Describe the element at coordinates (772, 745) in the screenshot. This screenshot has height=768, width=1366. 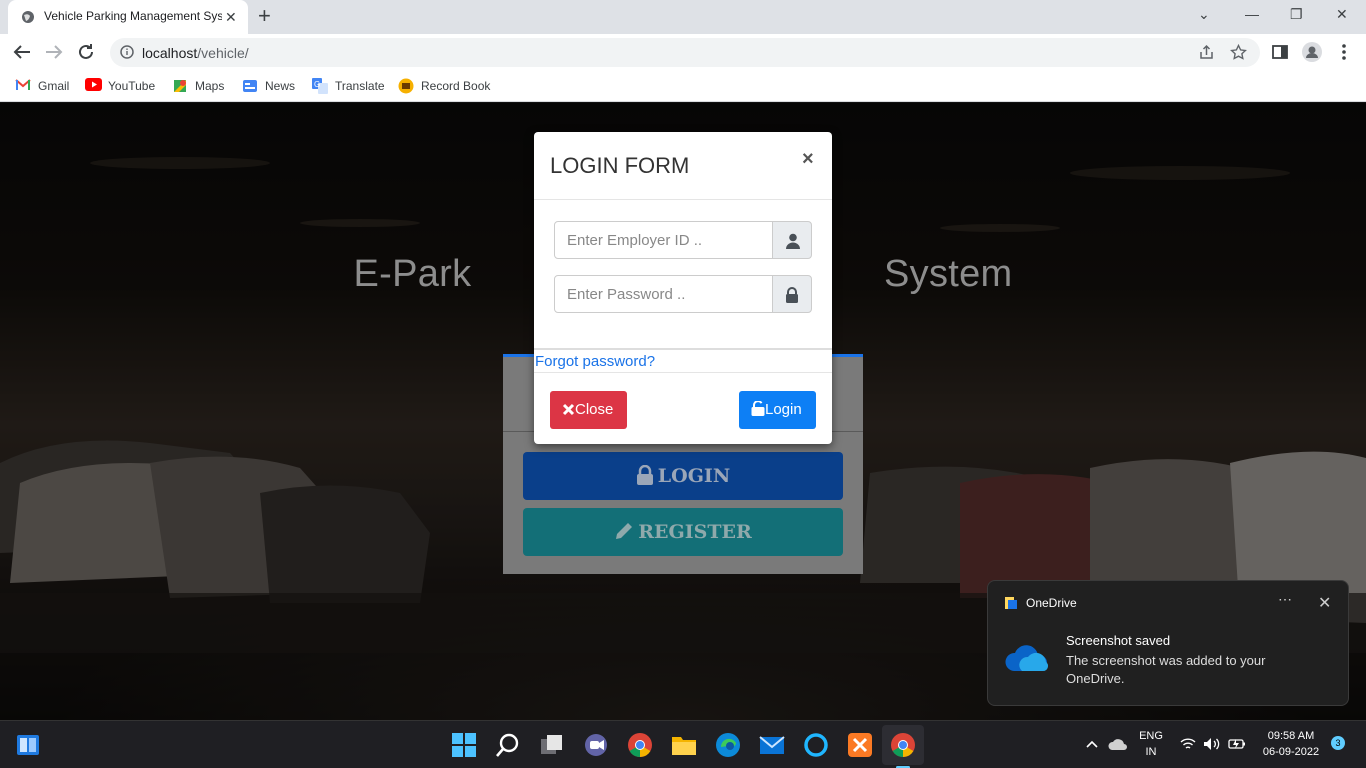
I see `mail-icon` at that location.